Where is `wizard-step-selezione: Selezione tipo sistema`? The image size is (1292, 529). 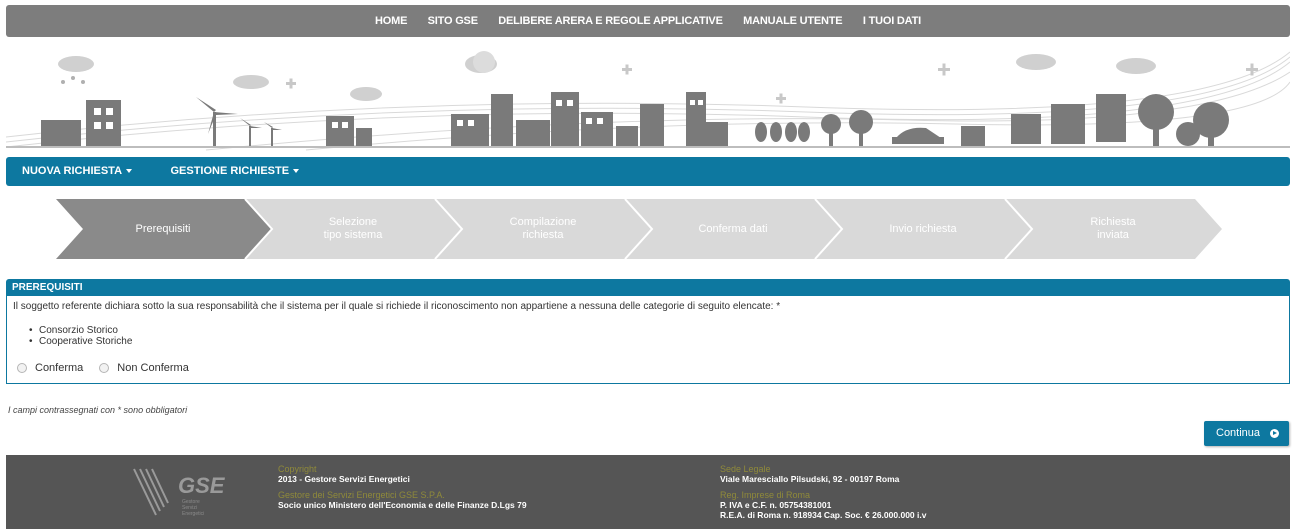 wizard-step-selezione: Selezione tipo sistema is located at coordinates (353, 229).